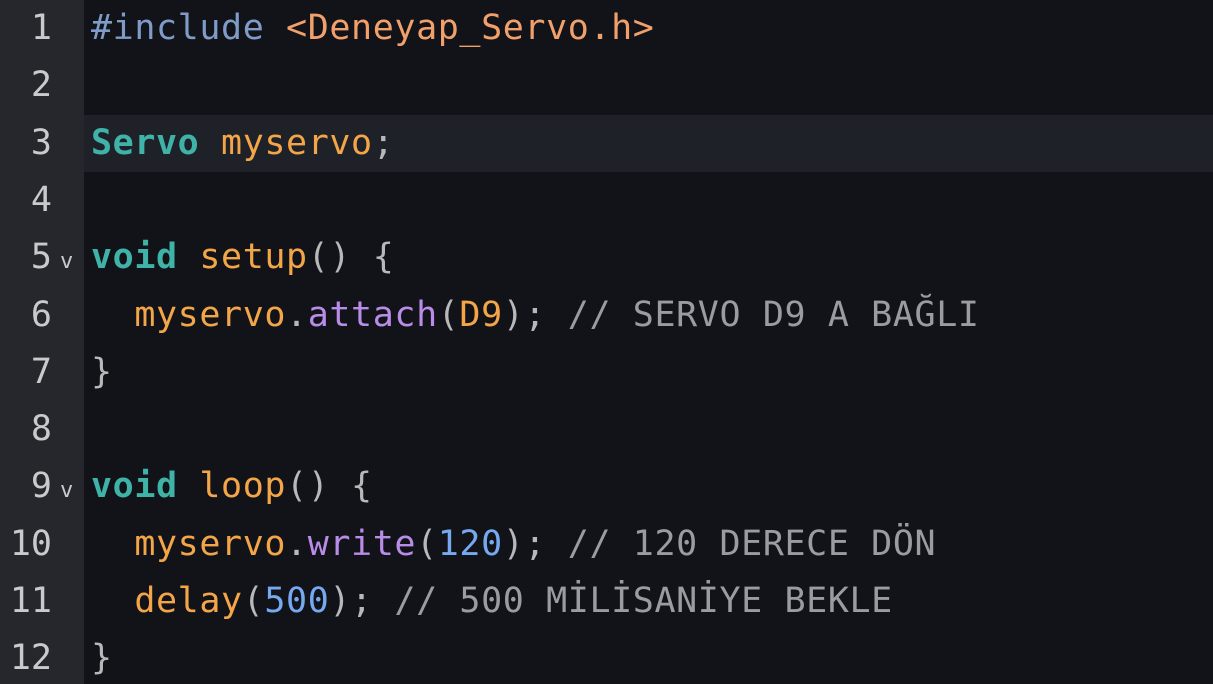 The width and height of the screenshot is (1213, 684). What do you see at coordinates (178, 28) in the screenshot?
I see `code-token: #include` at bounding box center [178, 28].